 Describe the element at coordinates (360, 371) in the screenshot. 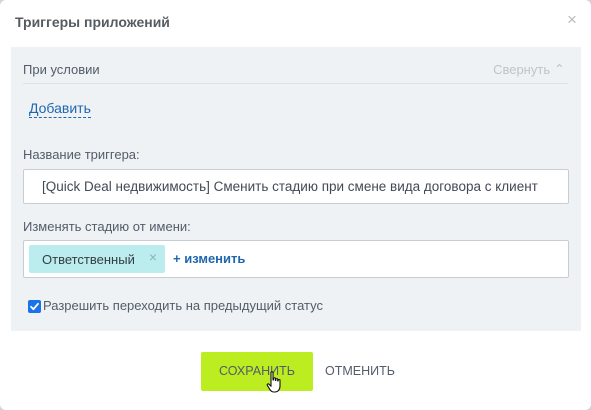

I see `cancel-button: ОТМЕНИТЬ` at that location.